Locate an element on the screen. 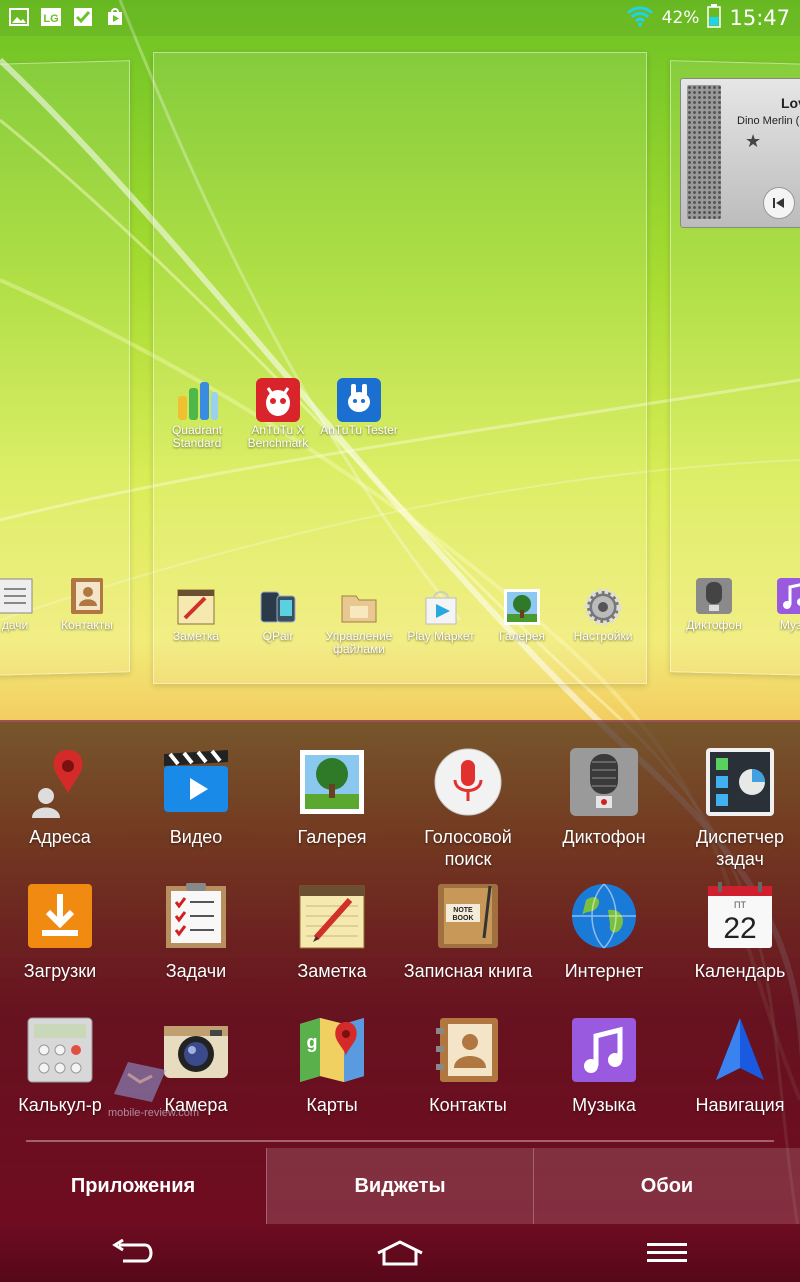 This screenshot has height=1282, width=800. app-recorder: Диктофон is located at coordinates (604, 797).